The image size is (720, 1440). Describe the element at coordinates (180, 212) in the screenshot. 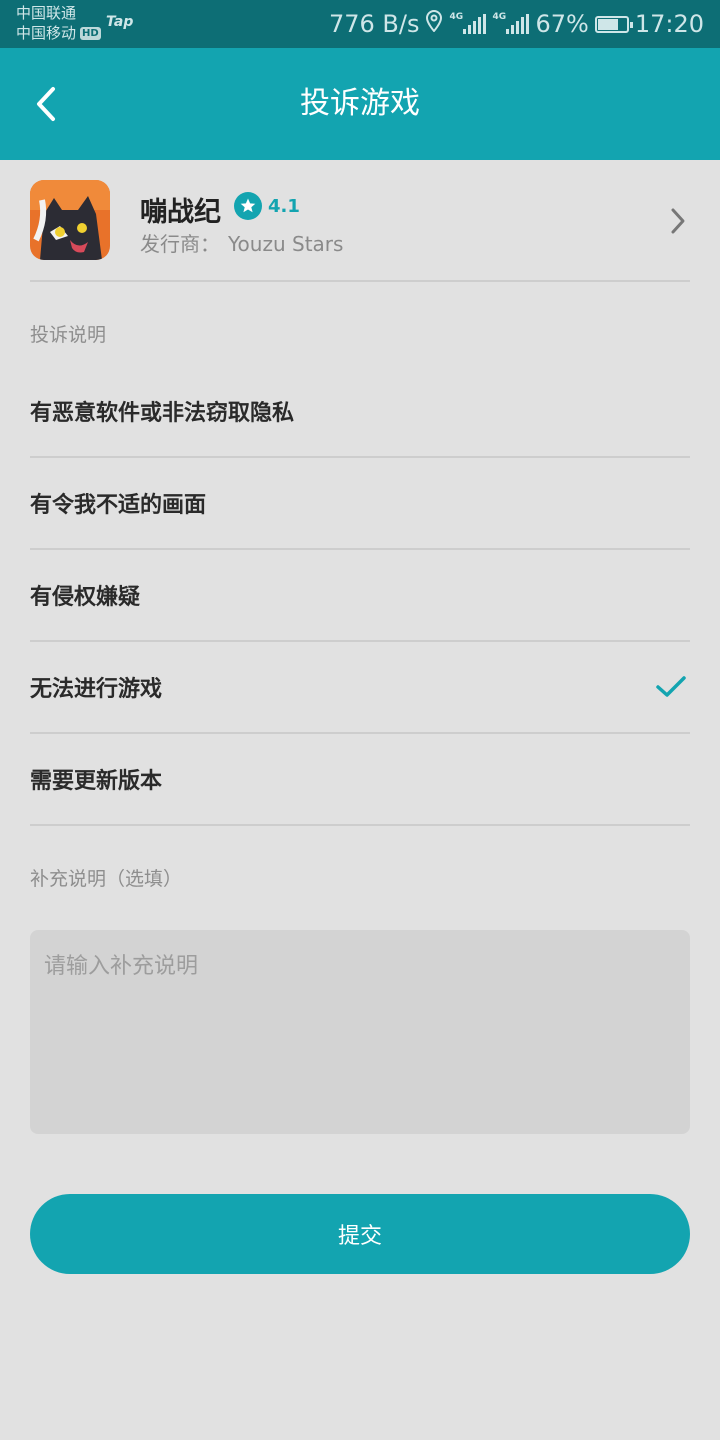

I see `game-name: 嘣战纪` at that location.